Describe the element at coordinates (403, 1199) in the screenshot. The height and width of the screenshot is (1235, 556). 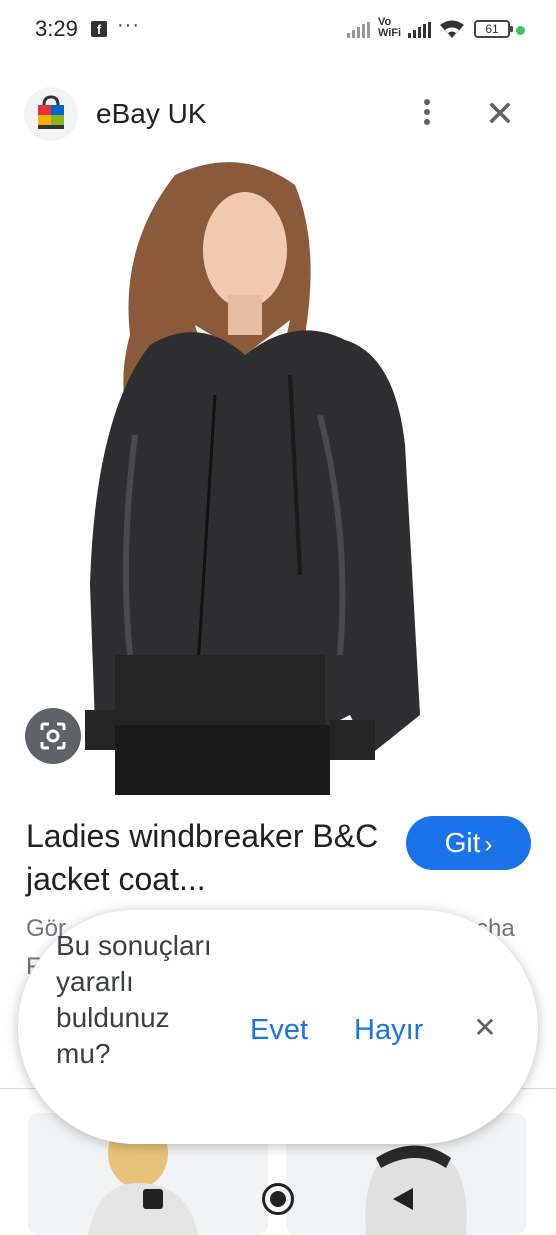
I see `back-icon` at that location.